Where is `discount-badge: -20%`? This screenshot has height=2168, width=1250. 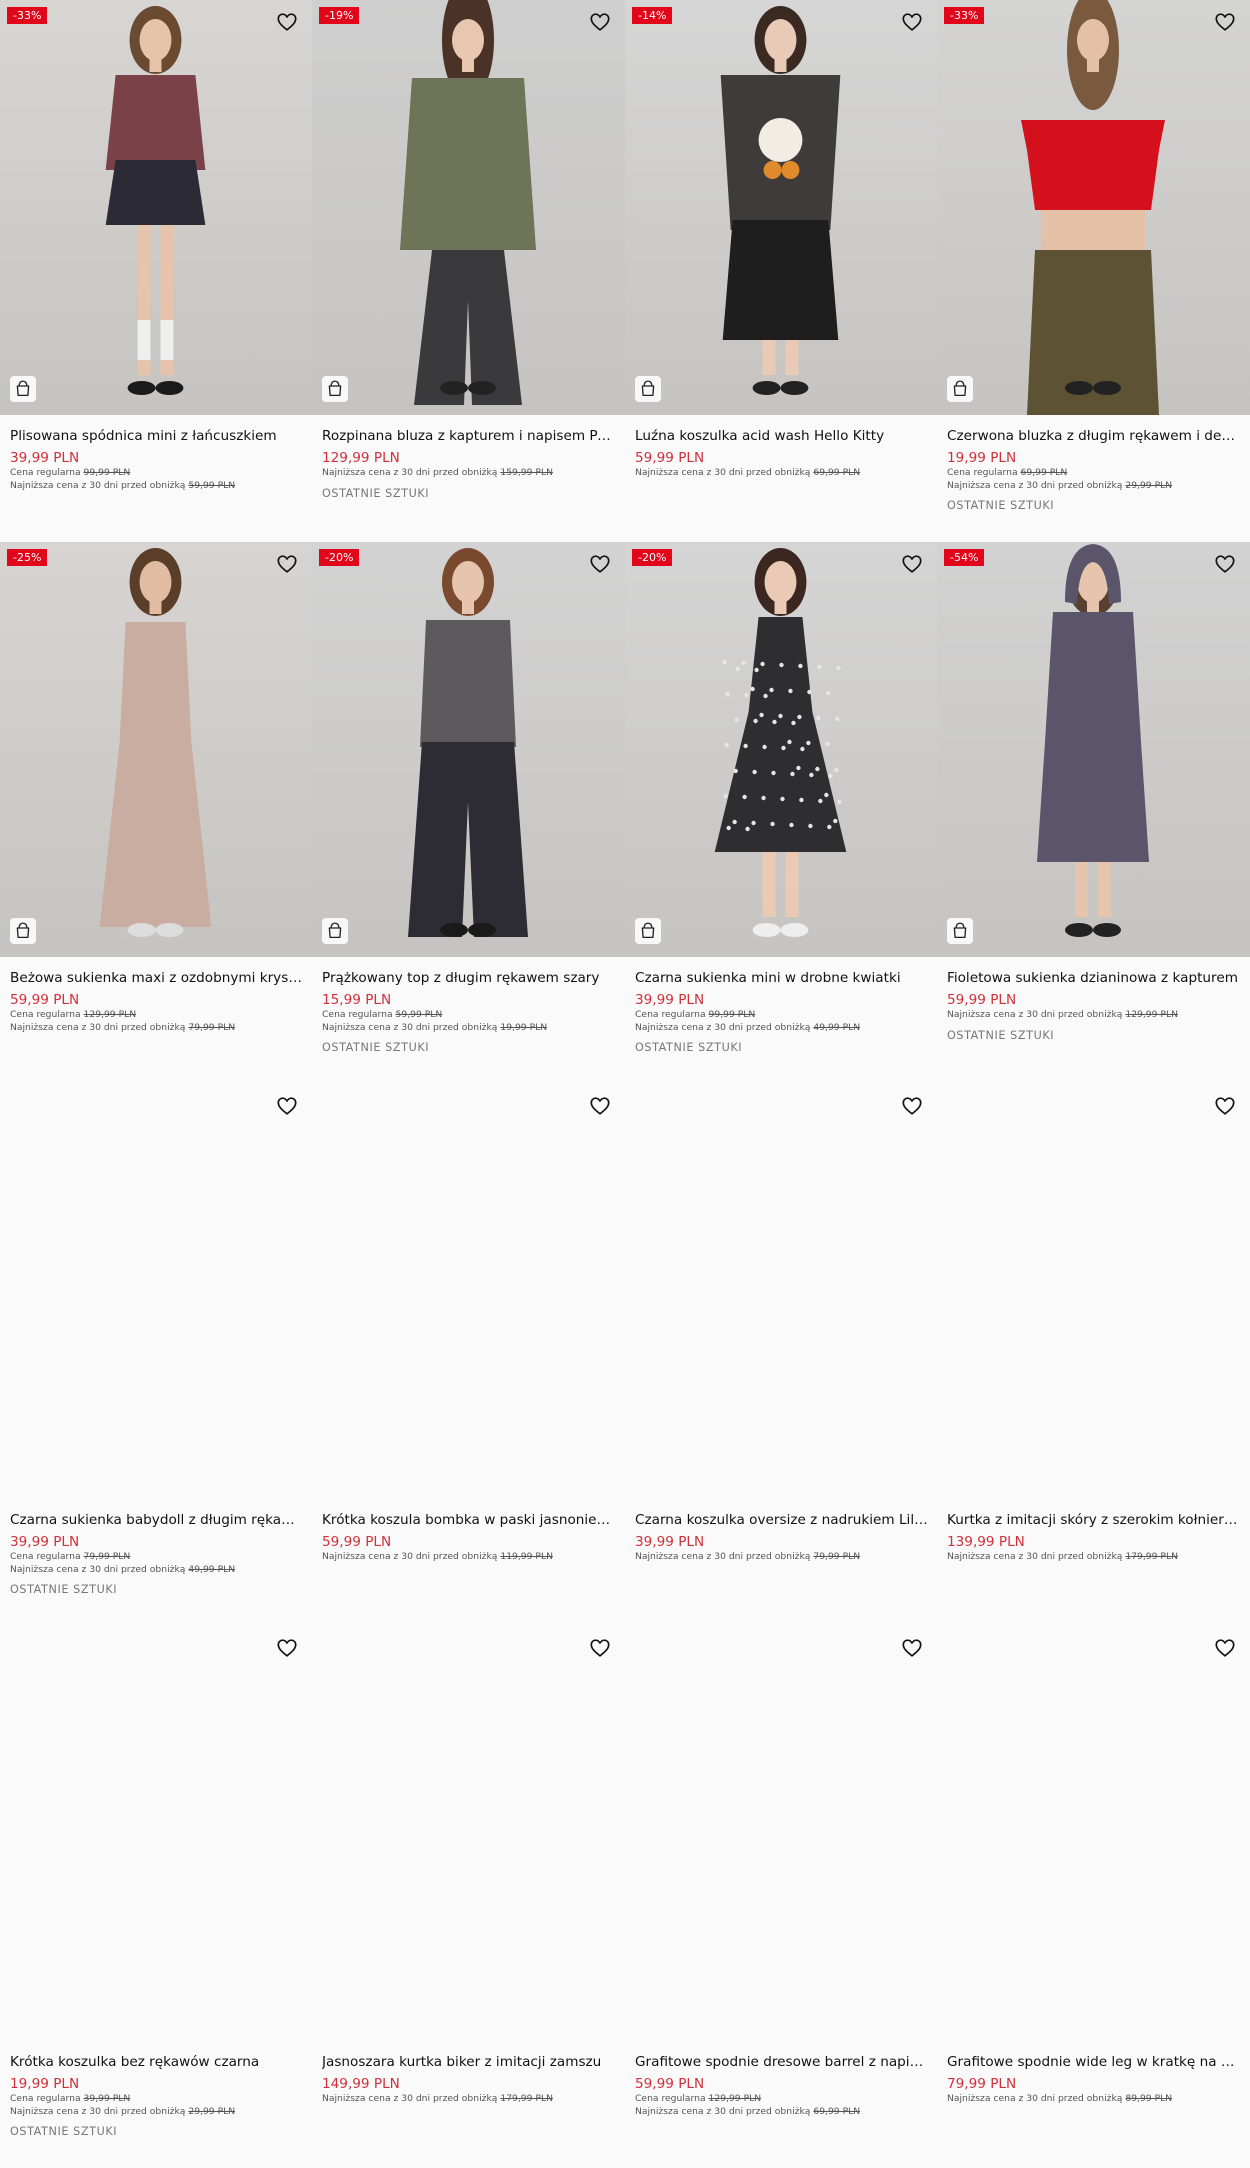
discount-badge: -20% is located at coordinates (339, 557).